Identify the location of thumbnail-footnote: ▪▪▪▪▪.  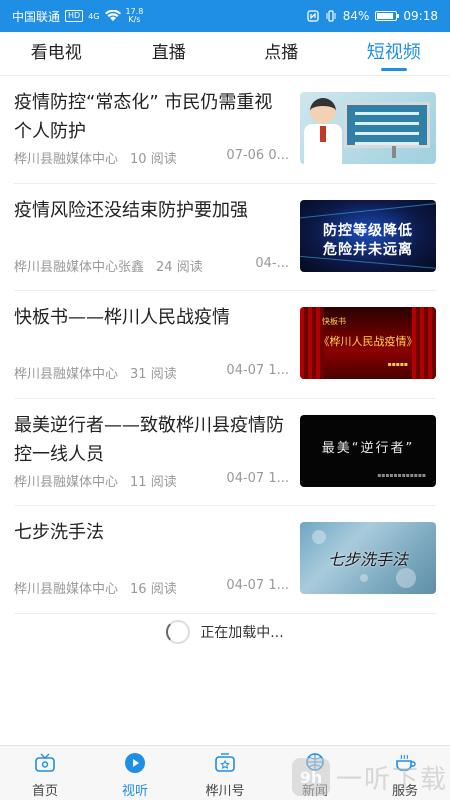
(397, 364).